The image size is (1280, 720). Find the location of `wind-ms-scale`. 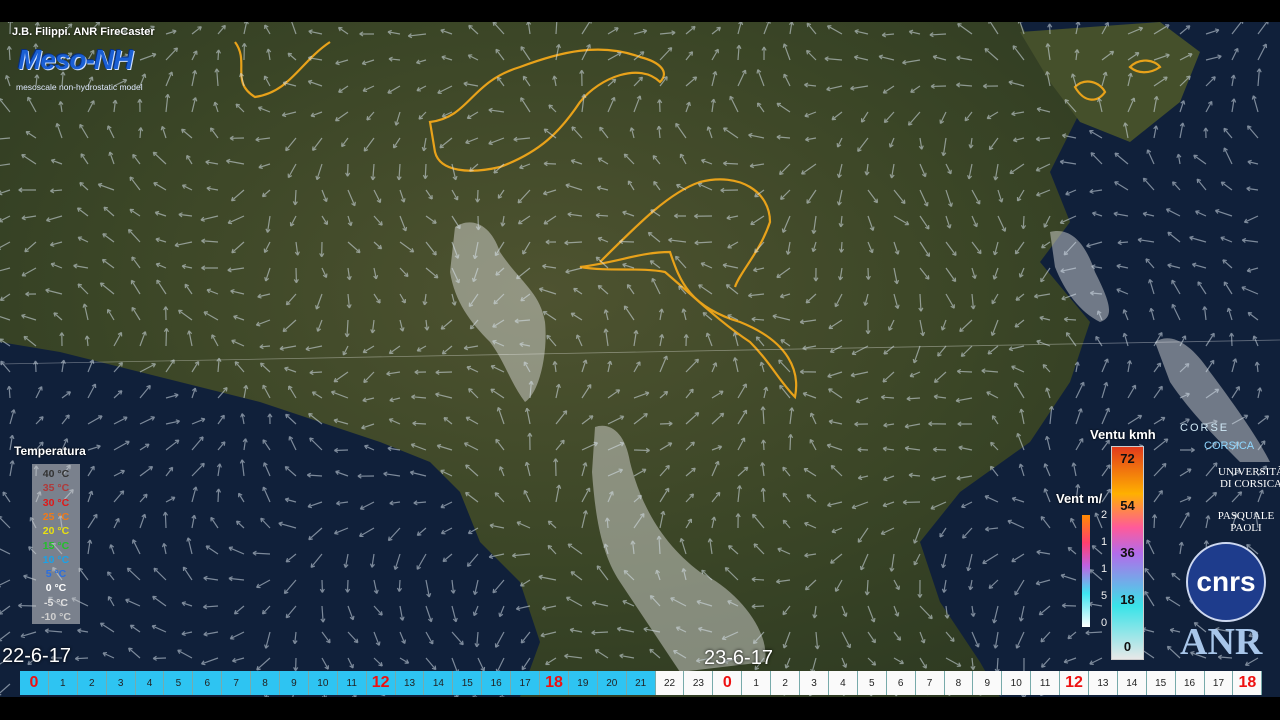

wind-ms-scale is located at coordinates (1086, 571).